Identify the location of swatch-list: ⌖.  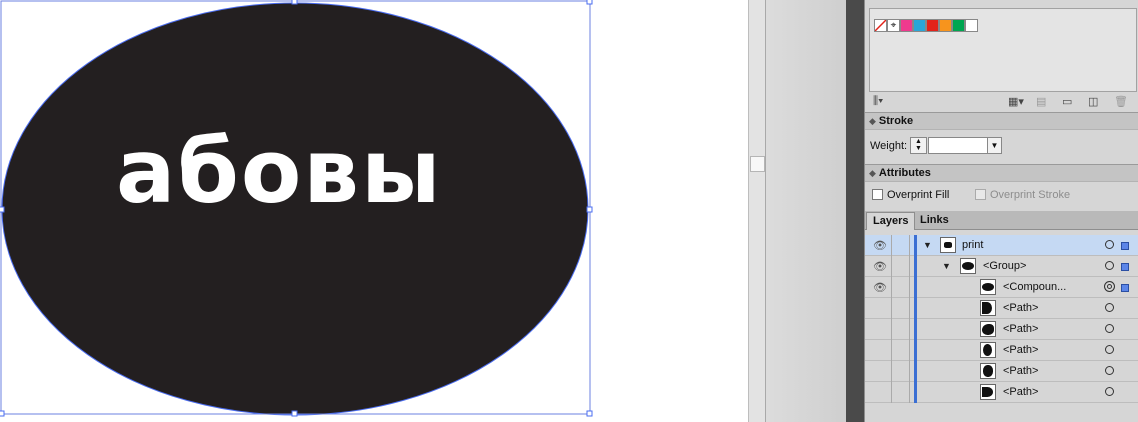
(1003, 50).